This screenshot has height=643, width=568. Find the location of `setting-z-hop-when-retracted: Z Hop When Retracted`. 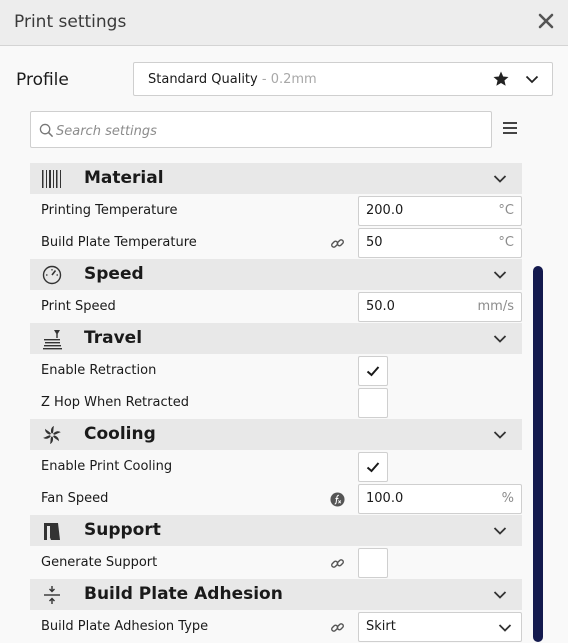

setting-z-hop-when-retracted: Z Hop When Retracted is located at coordinates (276, 403).